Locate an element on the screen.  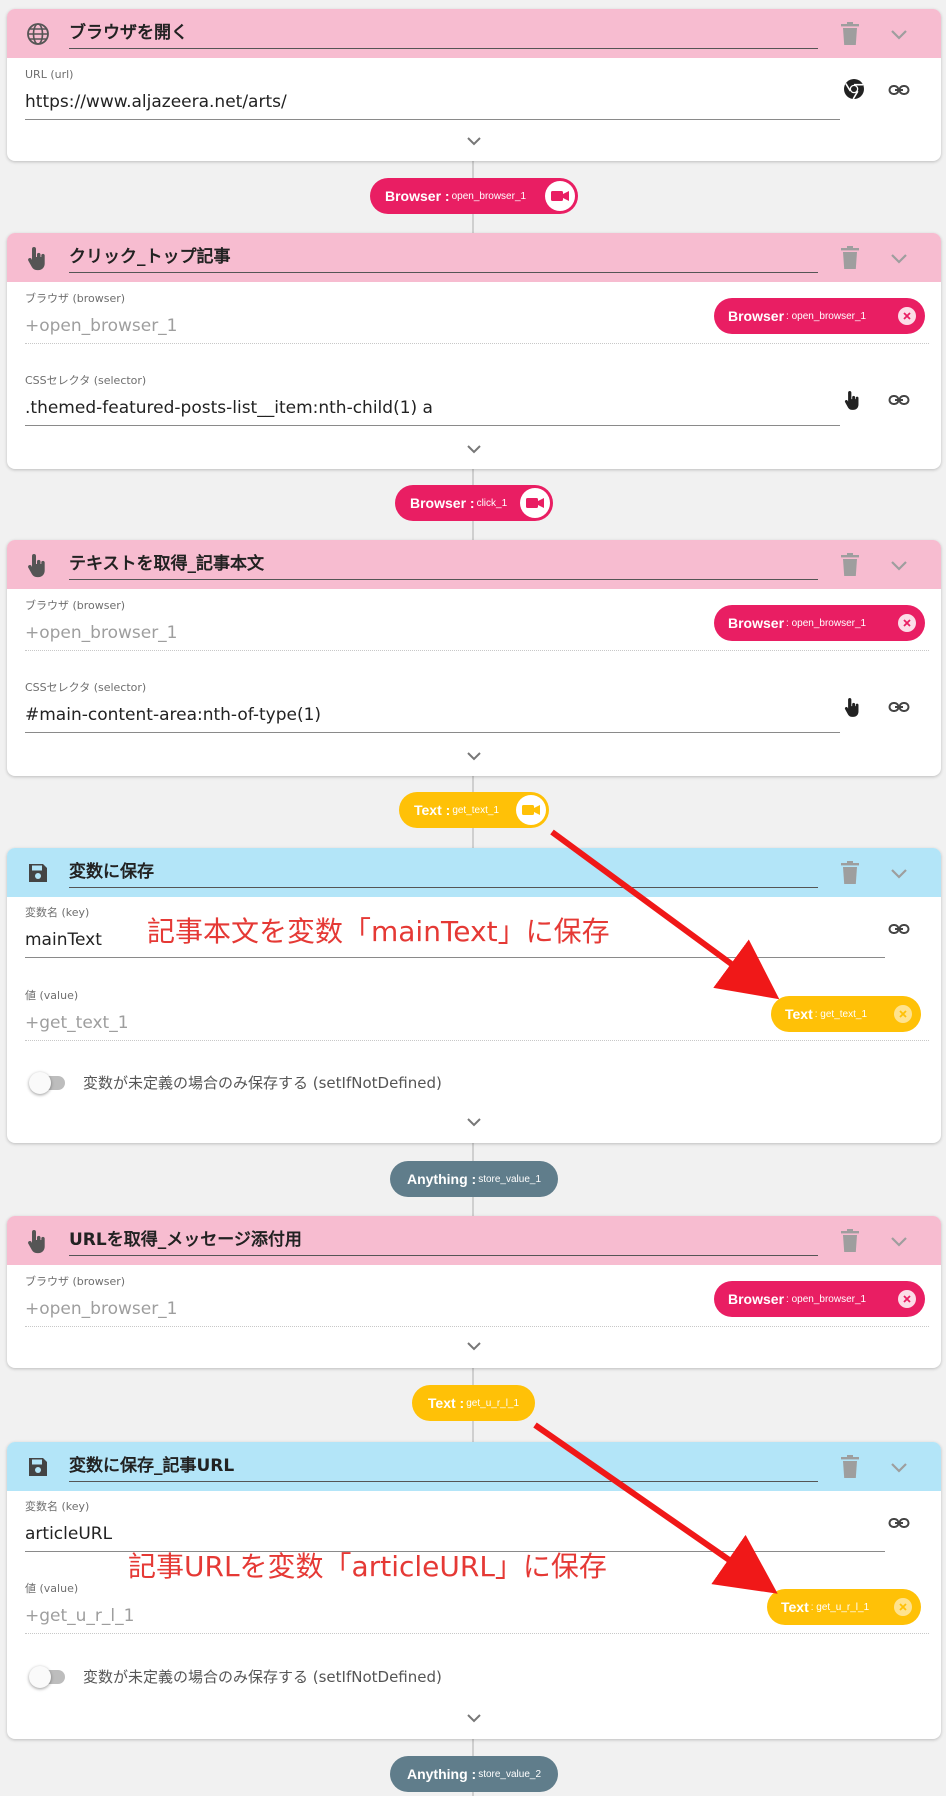
output-chip-browser: Browser : click_1 is located at coordinates (474, 503).